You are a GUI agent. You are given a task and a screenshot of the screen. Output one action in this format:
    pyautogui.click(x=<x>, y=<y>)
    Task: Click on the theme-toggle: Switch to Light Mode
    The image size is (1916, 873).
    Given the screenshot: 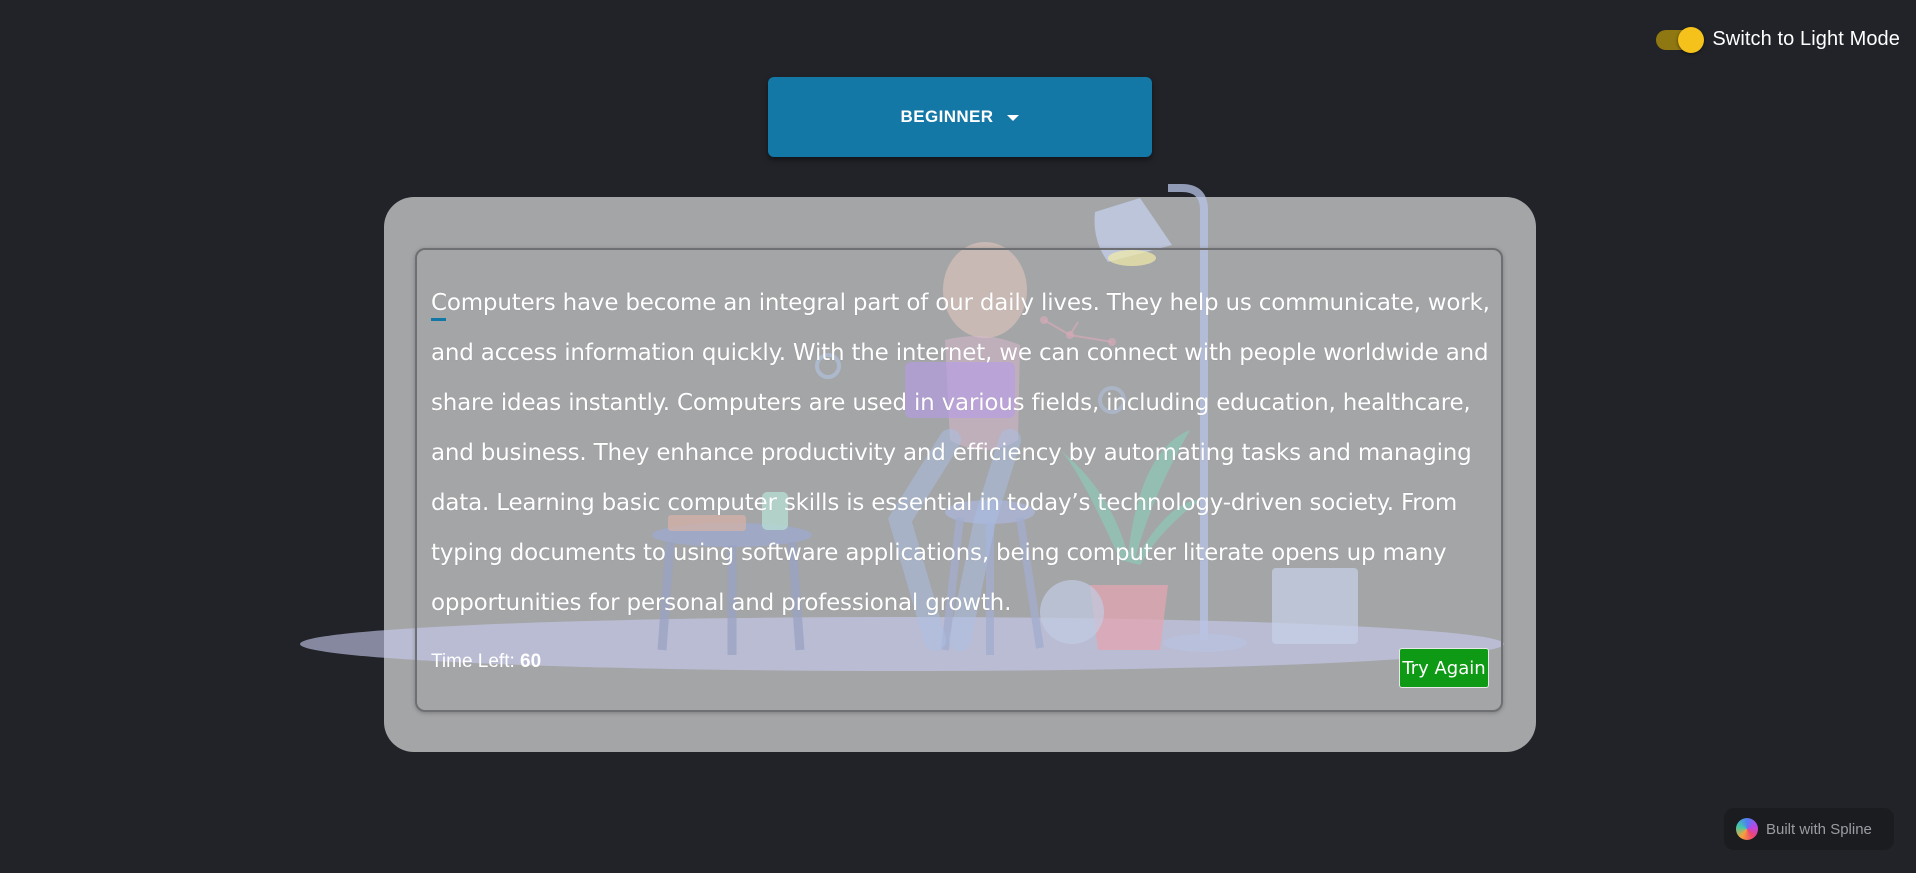 What is the action you would take?
    pyautogui.click(x=1778, y=39)
    